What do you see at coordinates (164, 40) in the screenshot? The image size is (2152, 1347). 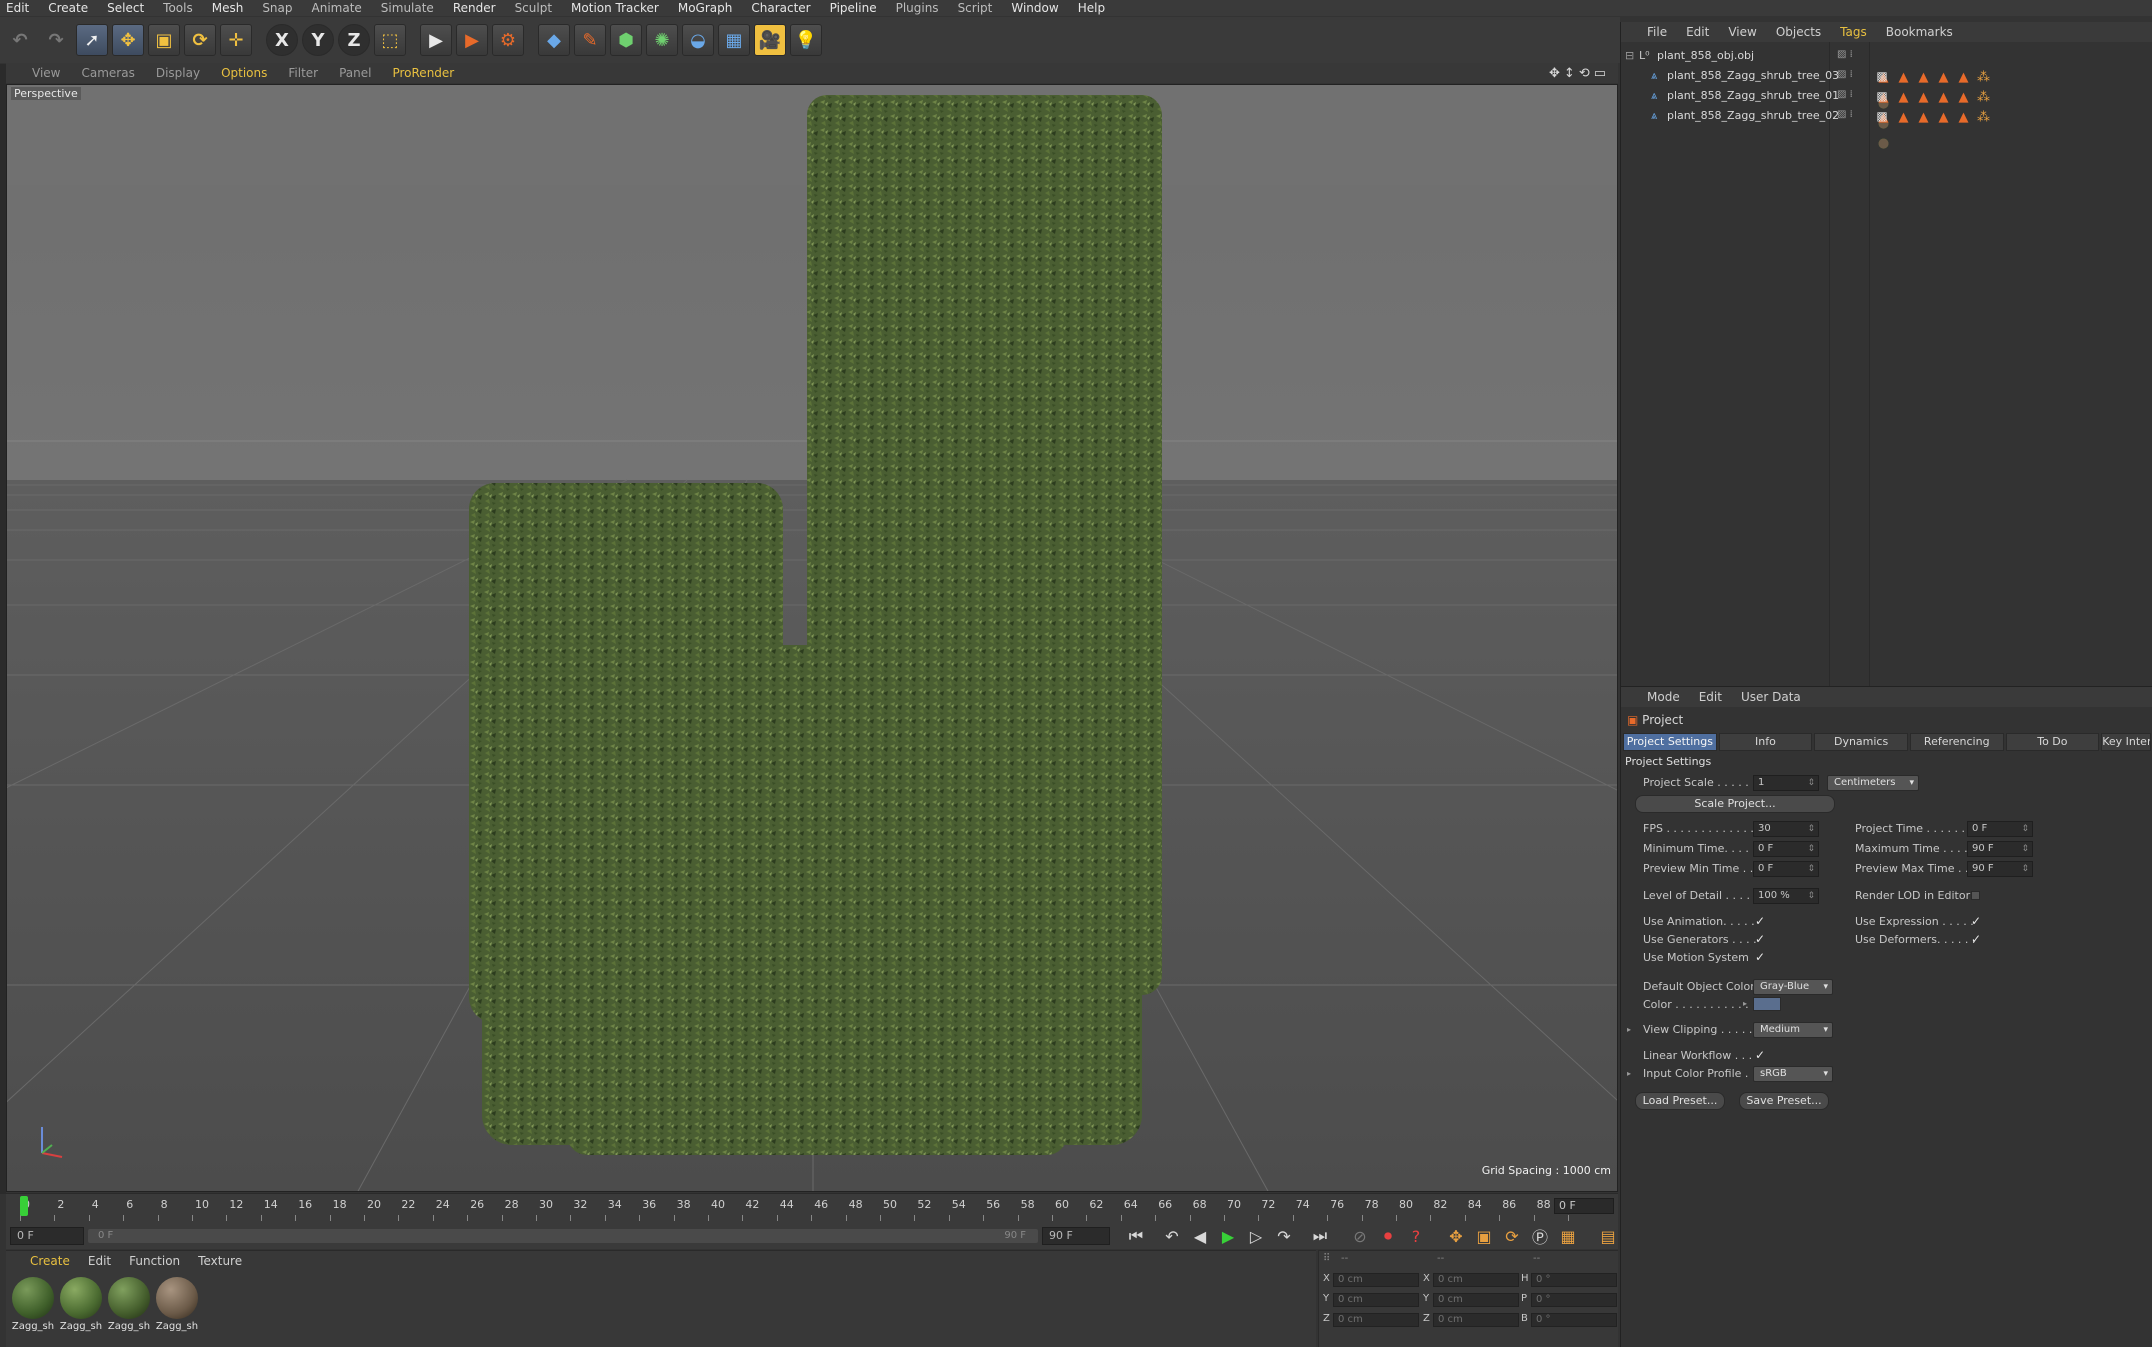 I see `scale-icon: ▣` at bounding box center [164, 40].